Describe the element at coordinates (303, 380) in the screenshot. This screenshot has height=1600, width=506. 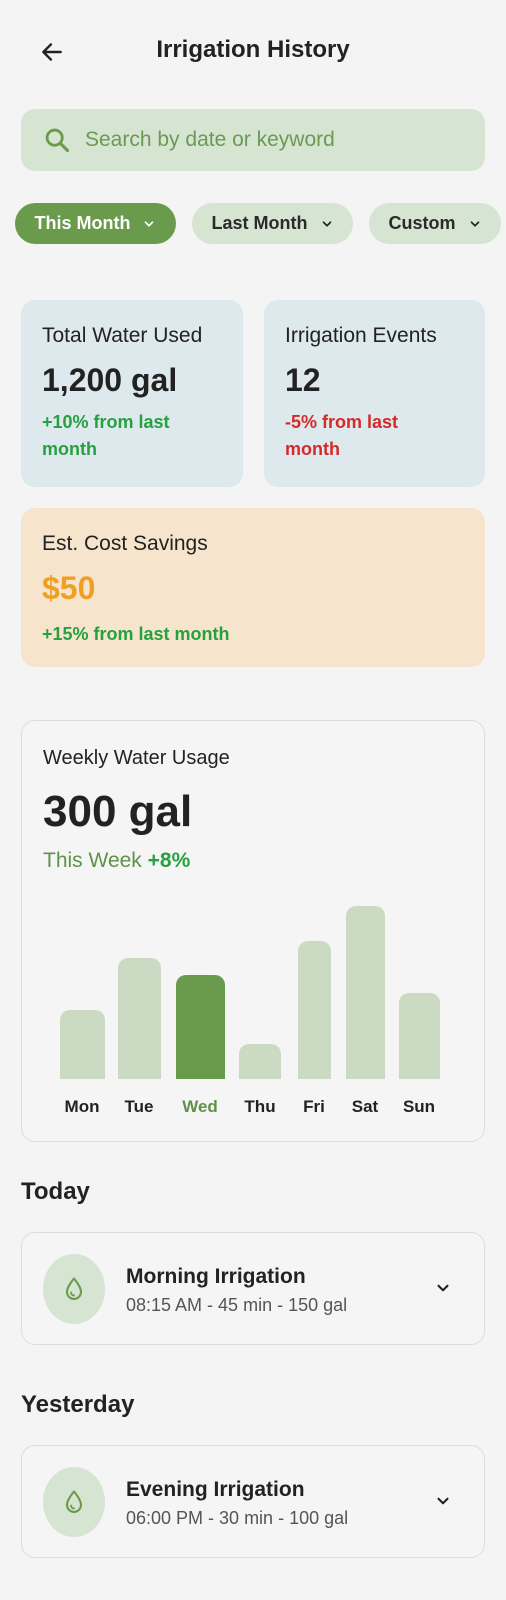
I see `stat-value: 12` at that location.